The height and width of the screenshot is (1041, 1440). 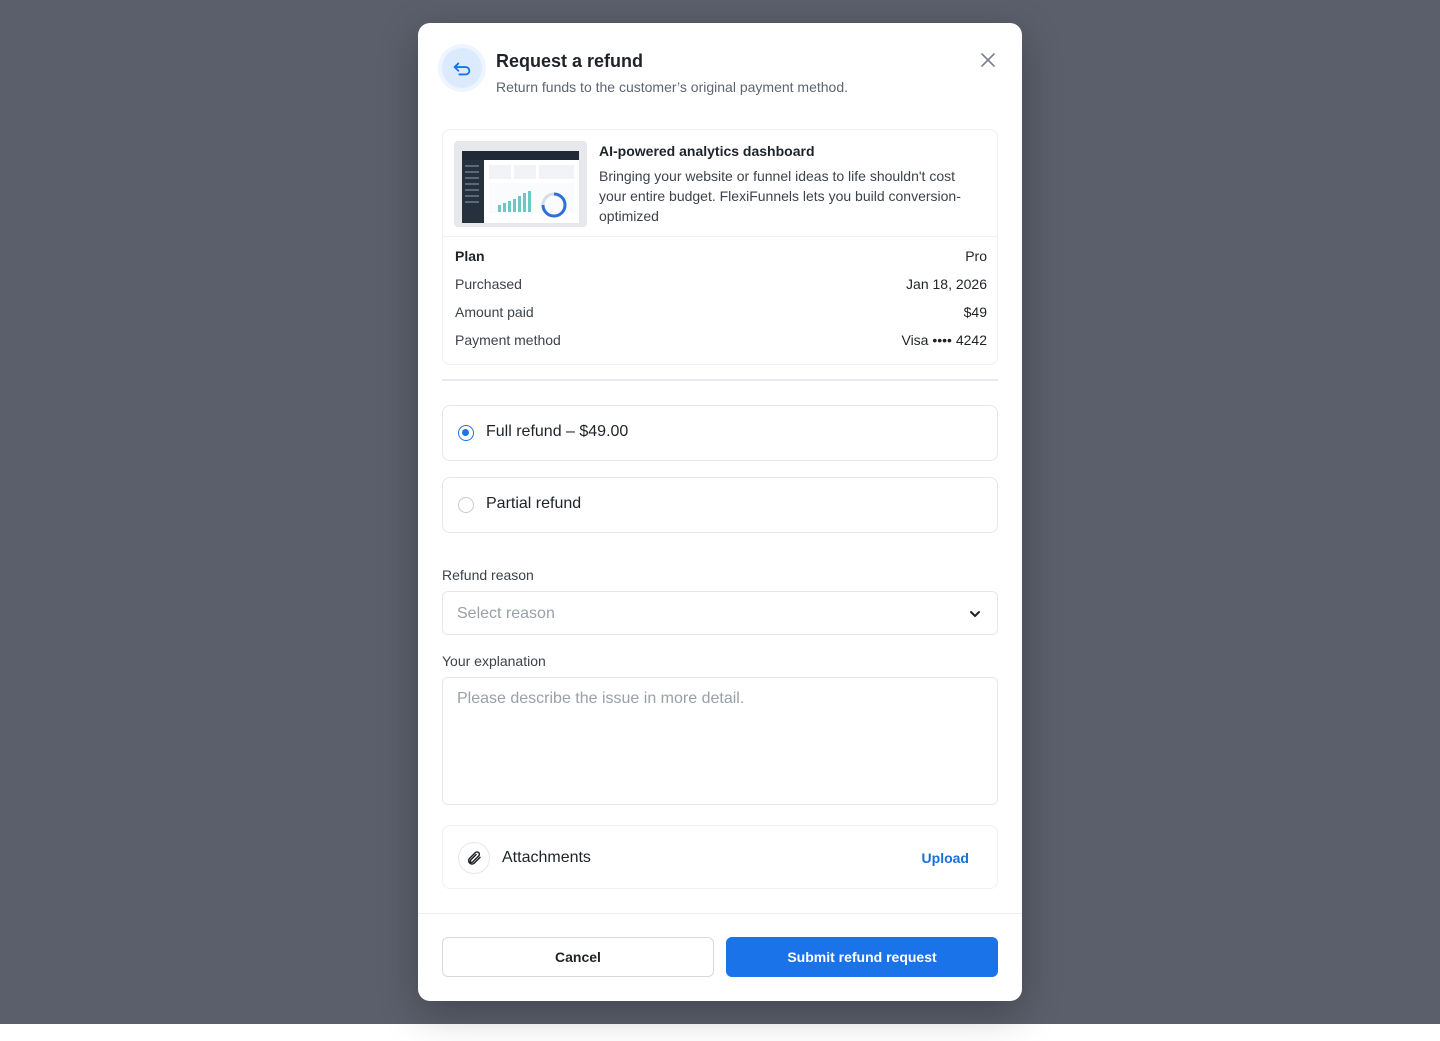 What do you see at coordinates (494, 661) in the screenshot?
I see `explanation-label: Your explanation` at bounding box center [494, 661].